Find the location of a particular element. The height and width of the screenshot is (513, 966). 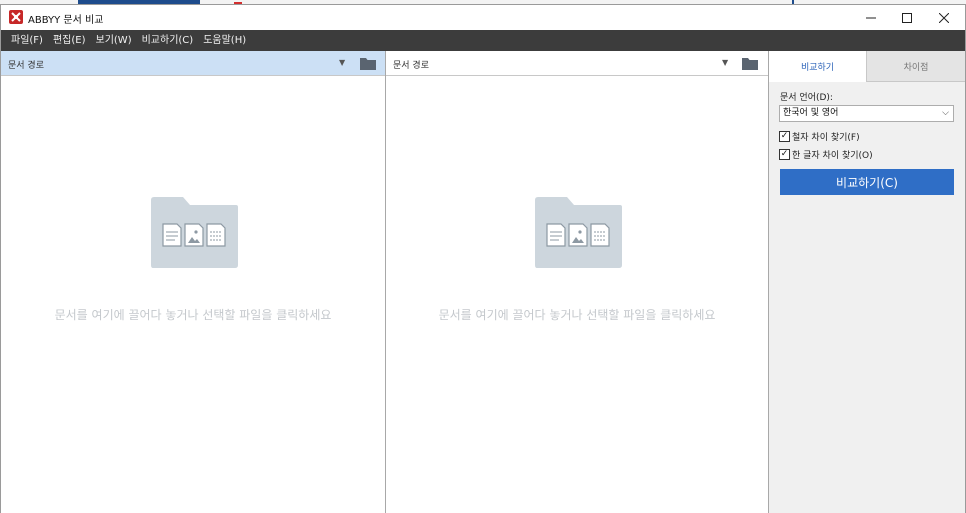

window-title: ABBYY 문서 비교 is located at coordinates (66, 20).